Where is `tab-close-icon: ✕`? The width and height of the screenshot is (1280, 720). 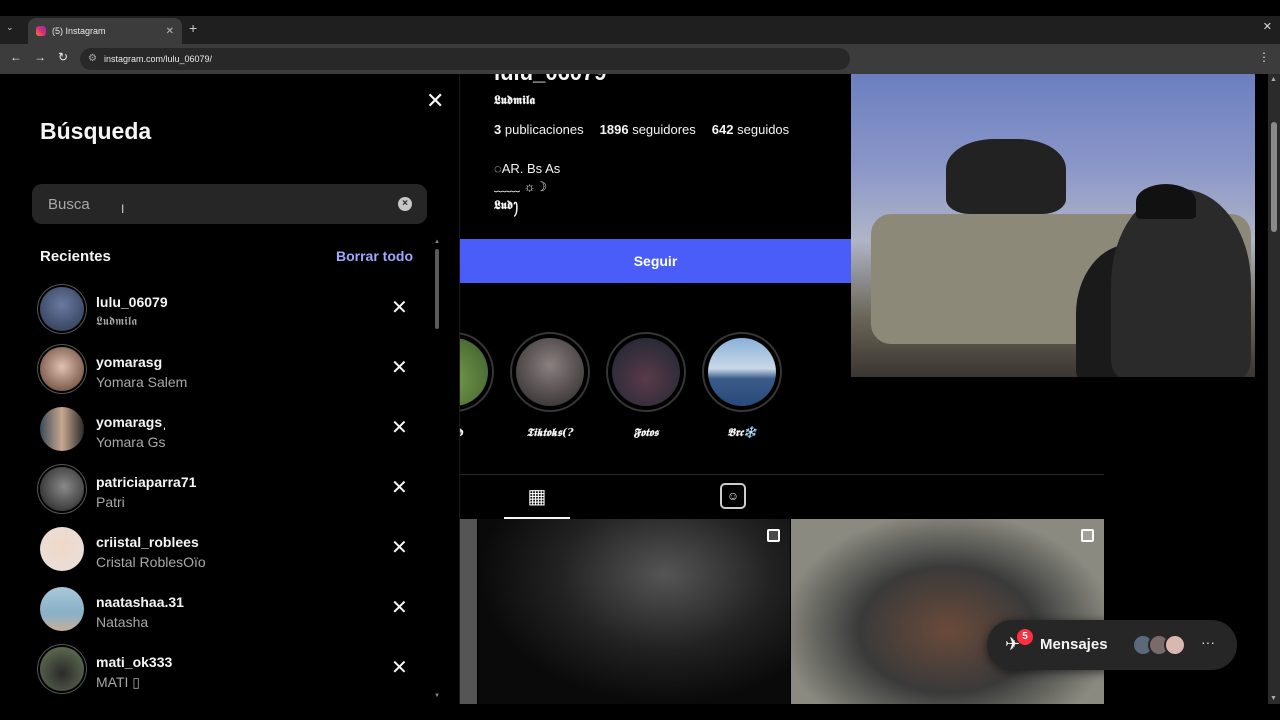 tab-close-icon: ✕ is located at coordinates (170, 31).